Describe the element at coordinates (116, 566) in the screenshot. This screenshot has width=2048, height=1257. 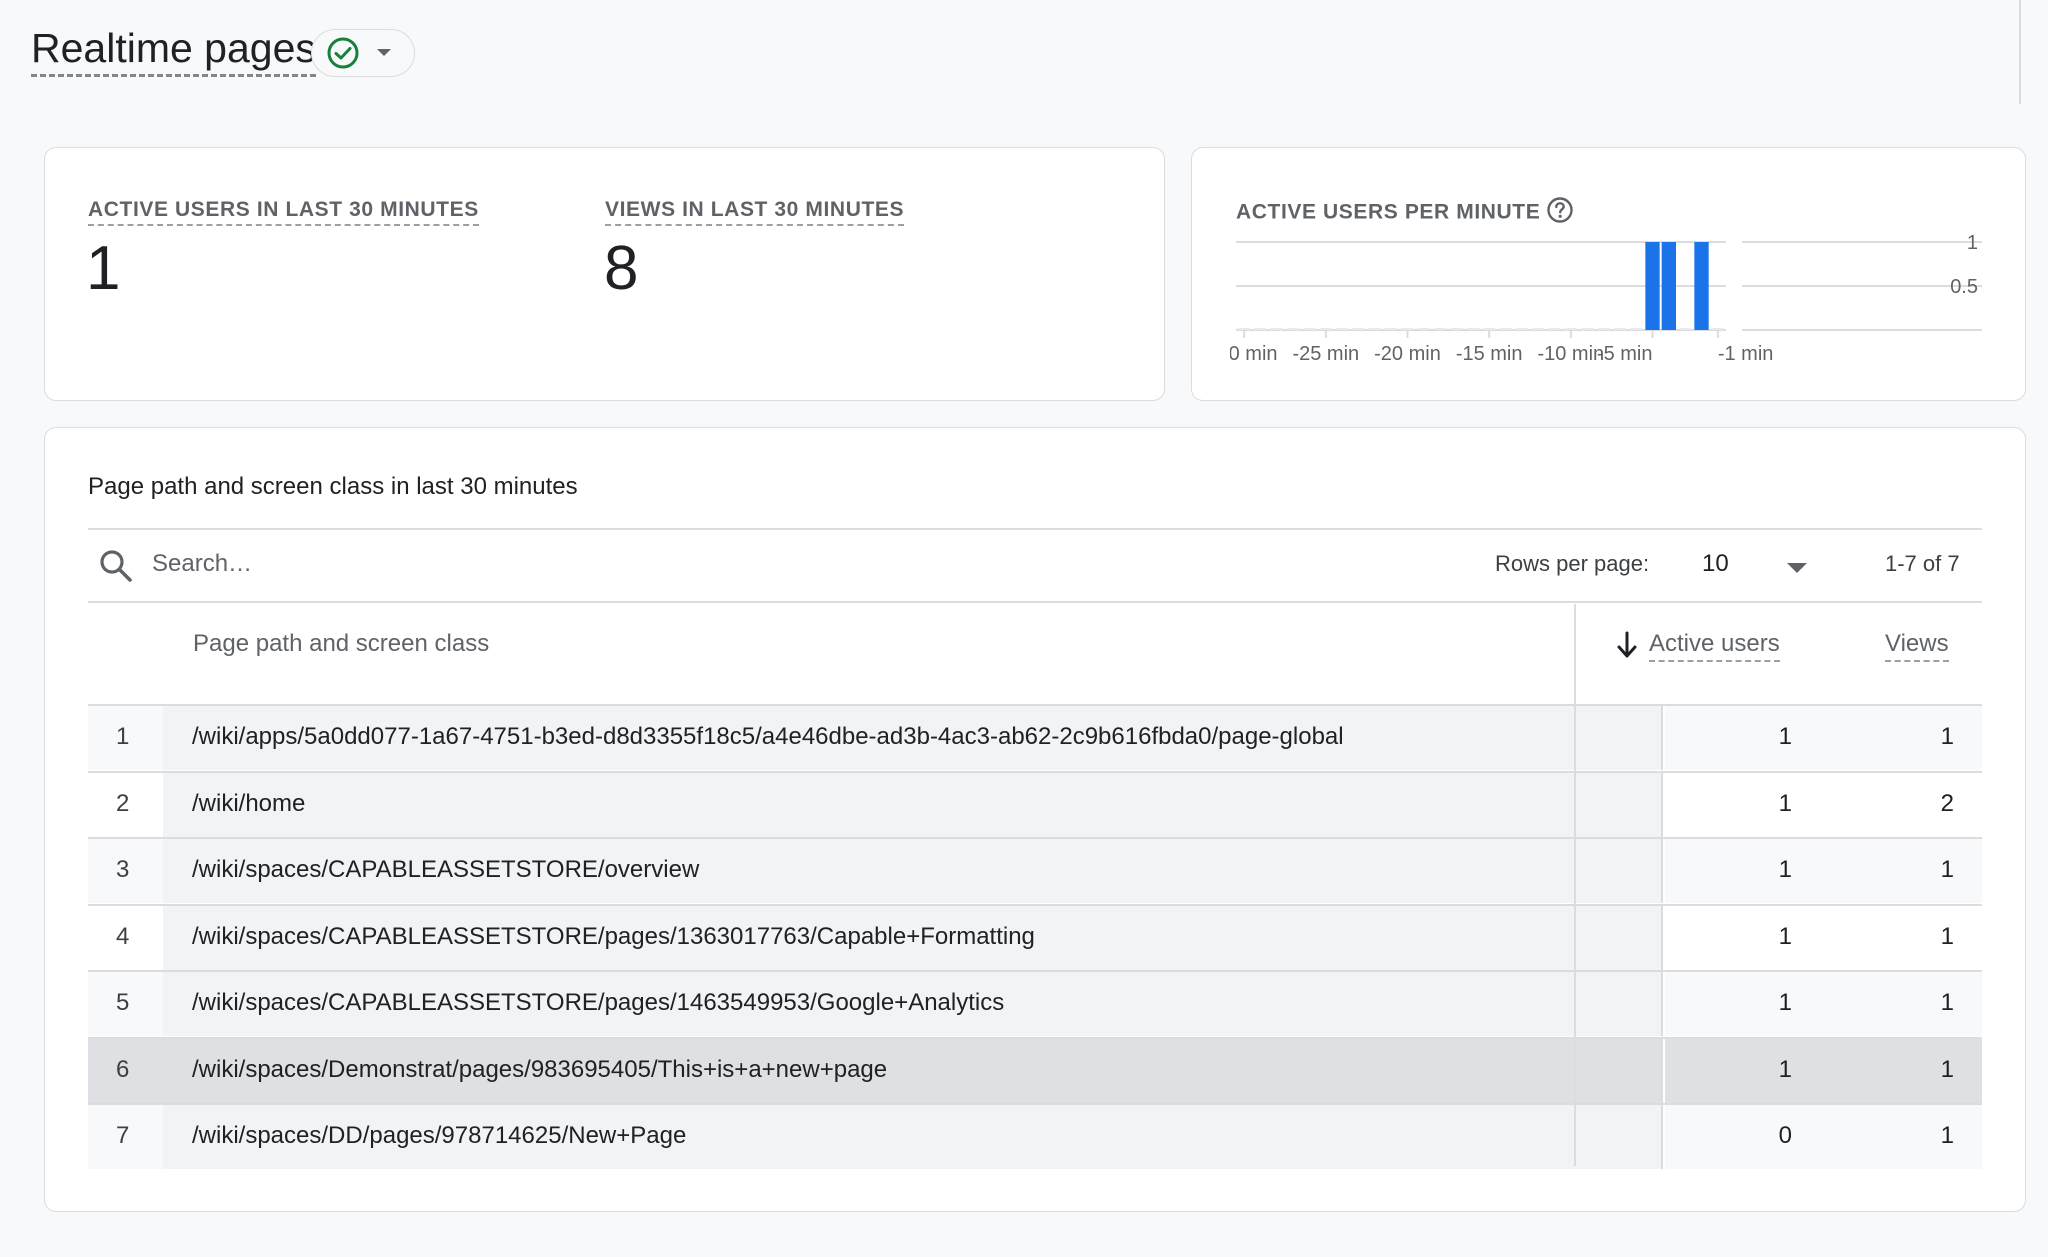
I see `search-icon` at that location.